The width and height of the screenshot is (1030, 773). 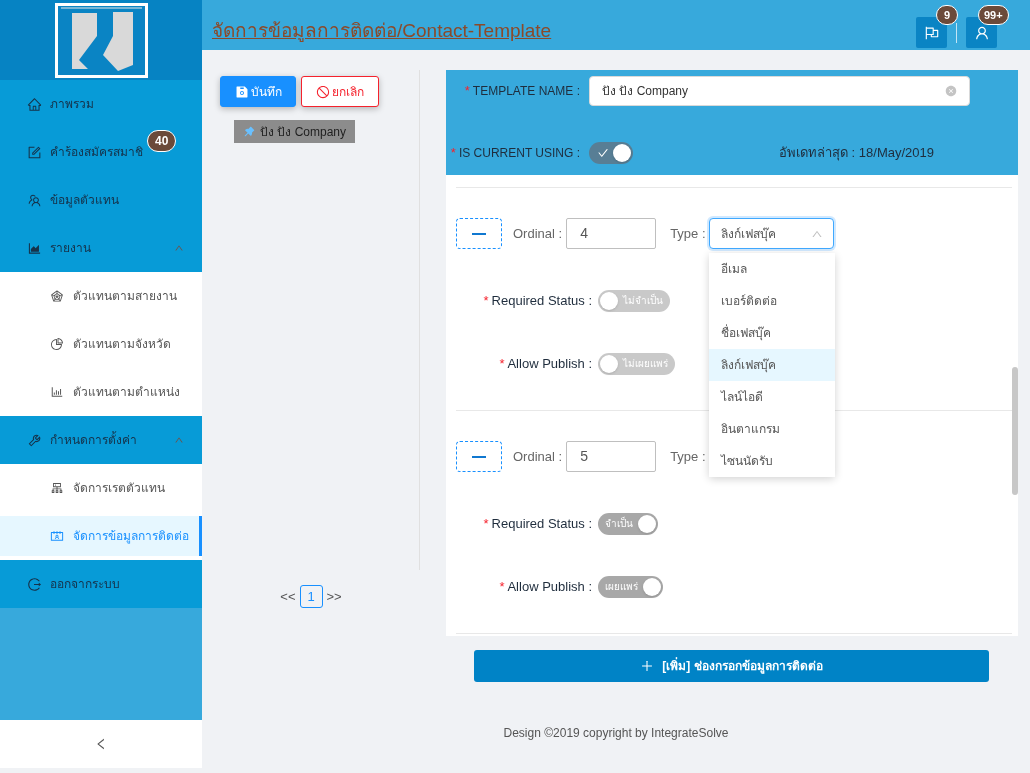 I want to click on ordinal-input: 4, so click(x=611, y=233).